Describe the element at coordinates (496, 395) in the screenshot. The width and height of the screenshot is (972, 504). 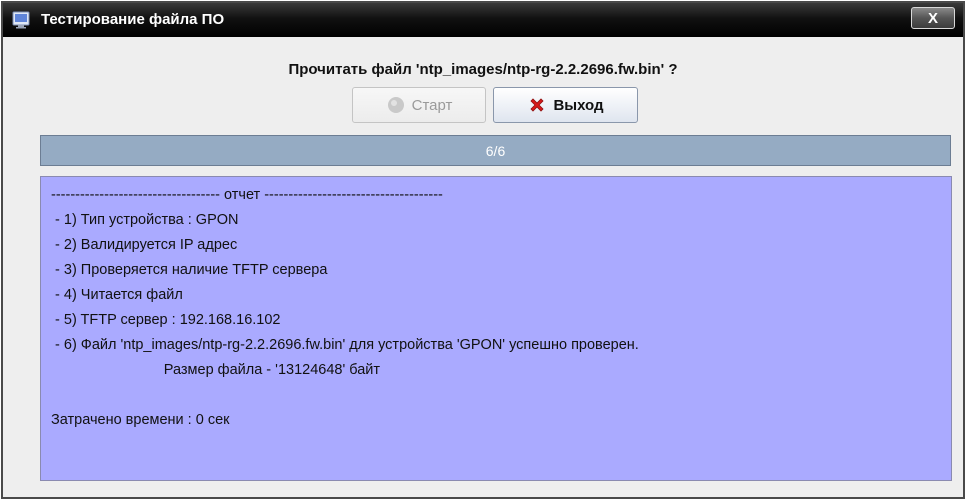
I see `report-line` at that location.